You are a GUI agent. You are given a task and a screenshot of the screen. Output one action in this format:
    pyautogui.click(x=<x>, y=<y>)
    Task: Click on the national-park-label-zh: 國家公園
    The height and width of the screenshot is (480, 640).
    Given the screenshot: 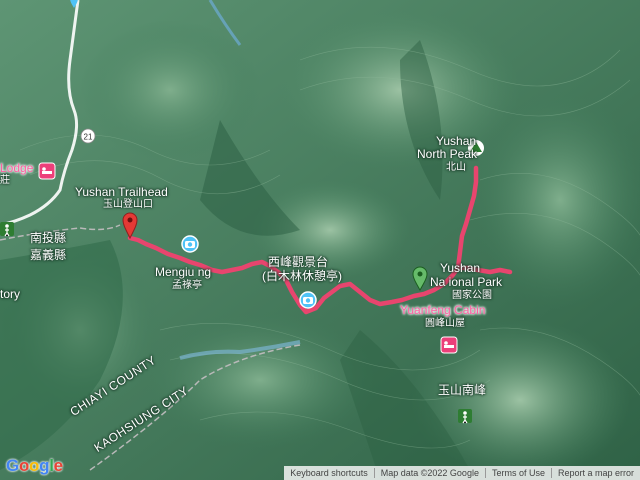 What is the action you would take?
    pyautogui.click(x=472, y=295)
    